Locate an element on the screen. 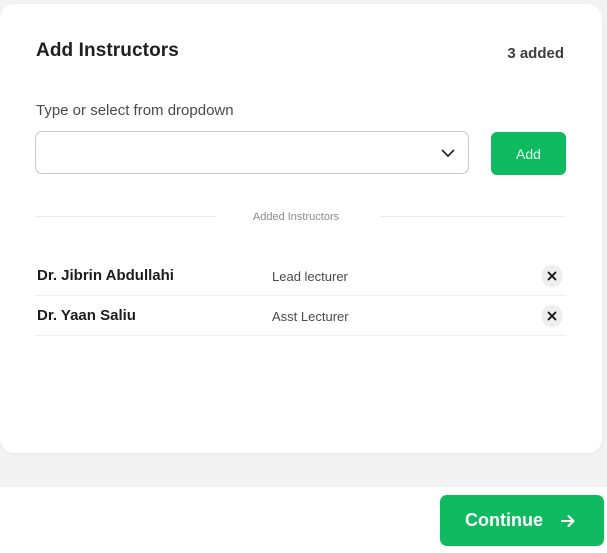 Image resolution: width=607 pixels, height=553 pixels. continue-label: Continue is located at coordinates (504, 520).